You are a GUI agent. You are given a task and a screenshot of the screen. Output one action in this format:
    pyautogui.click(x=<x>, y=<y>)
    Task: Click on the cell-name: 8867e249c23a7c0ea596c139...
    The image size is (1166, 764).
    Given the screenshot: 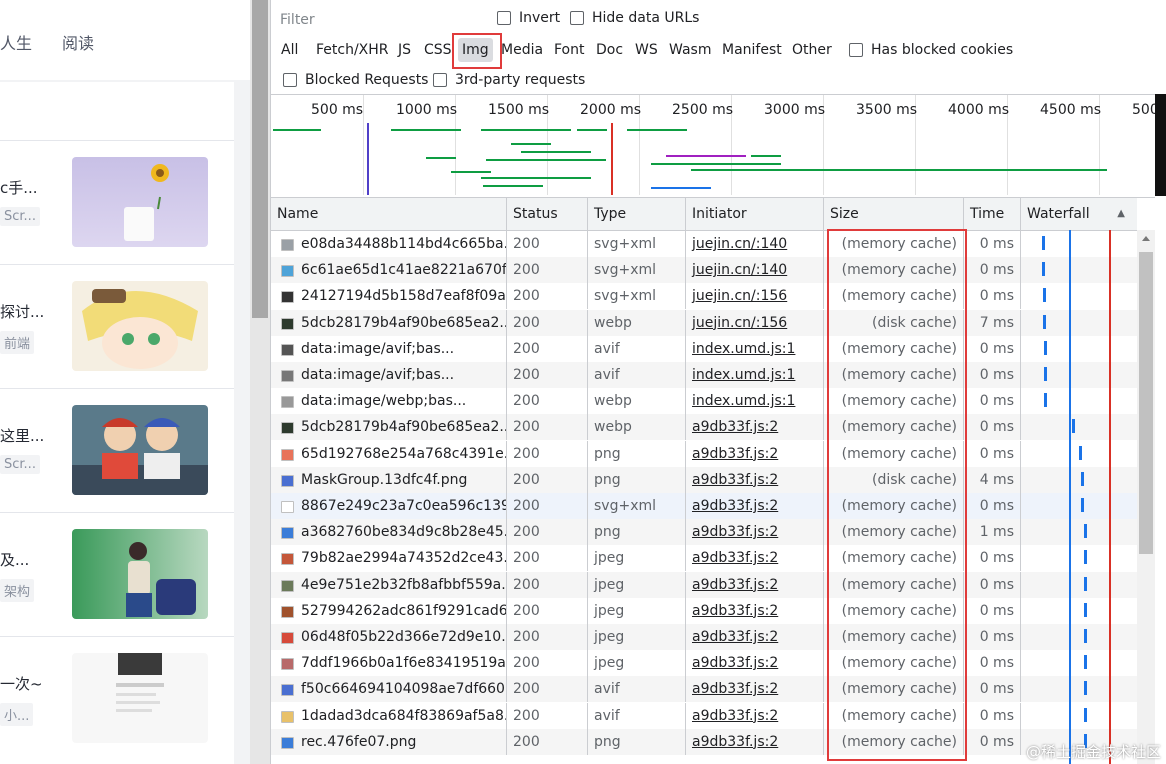 What is the action you would take?
    pyautogui.click(x=389, y=506)
    